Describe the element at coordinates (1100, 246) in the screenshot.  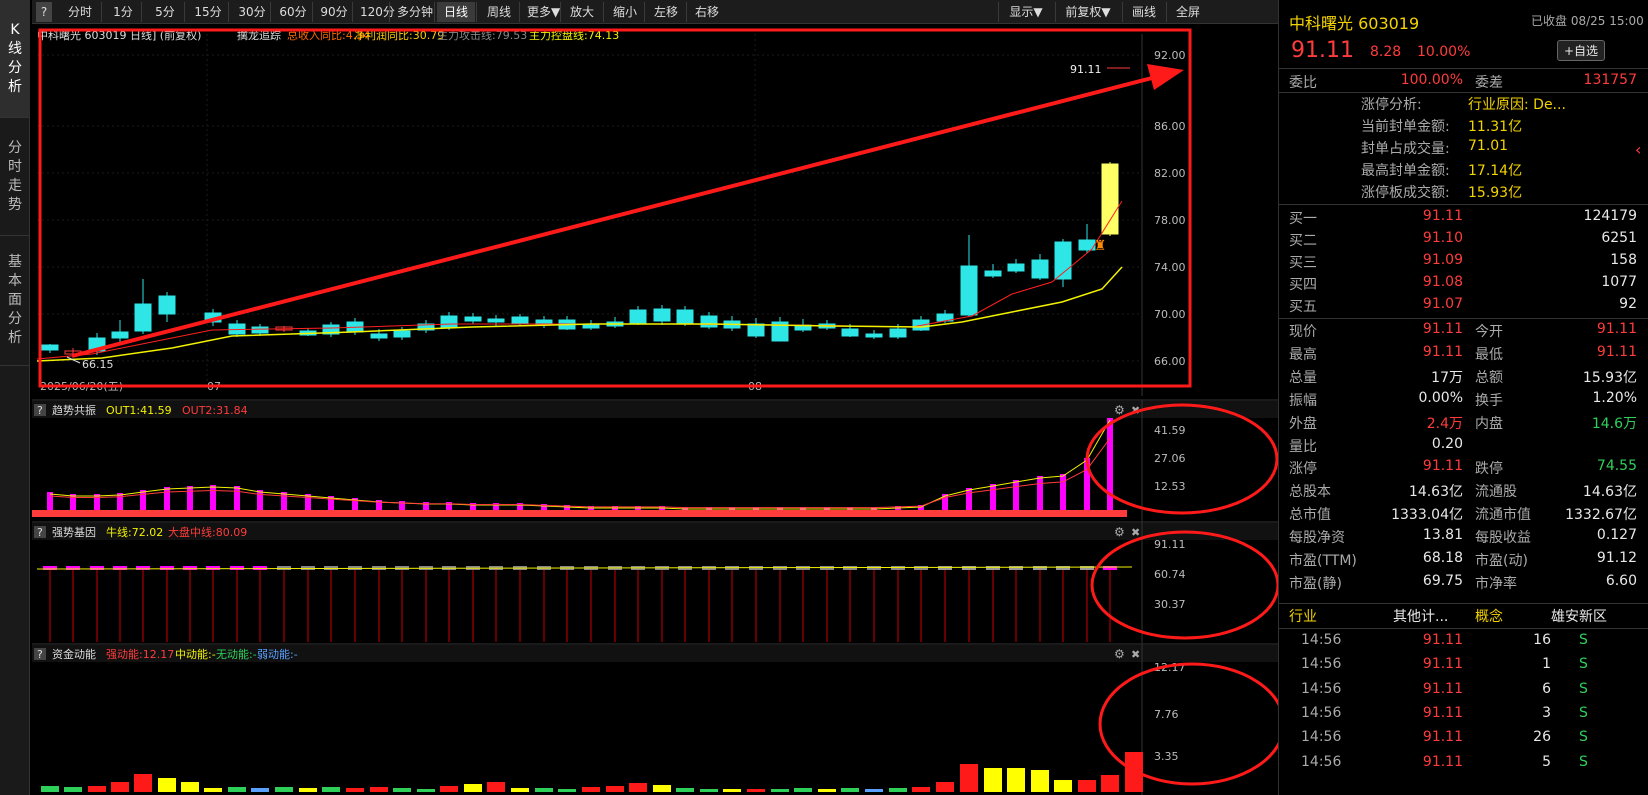
I see `rocket-icon: ♜` at that location.